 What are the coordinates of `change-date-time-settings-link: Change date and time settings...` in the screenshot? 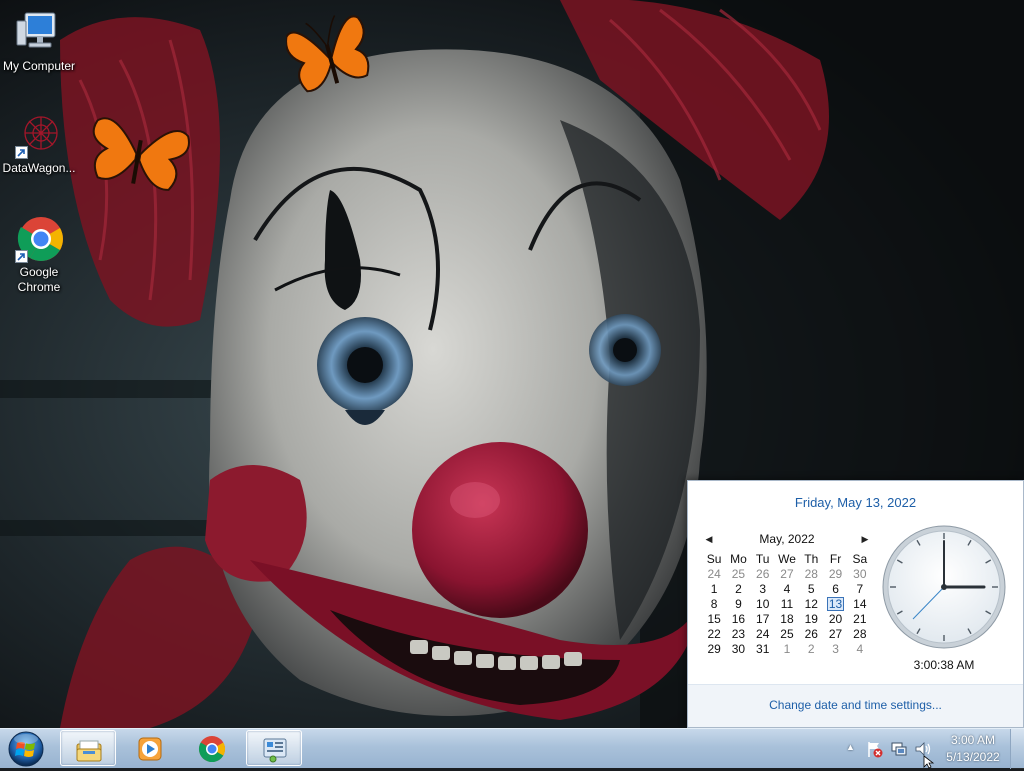 It's located at (855, 705).